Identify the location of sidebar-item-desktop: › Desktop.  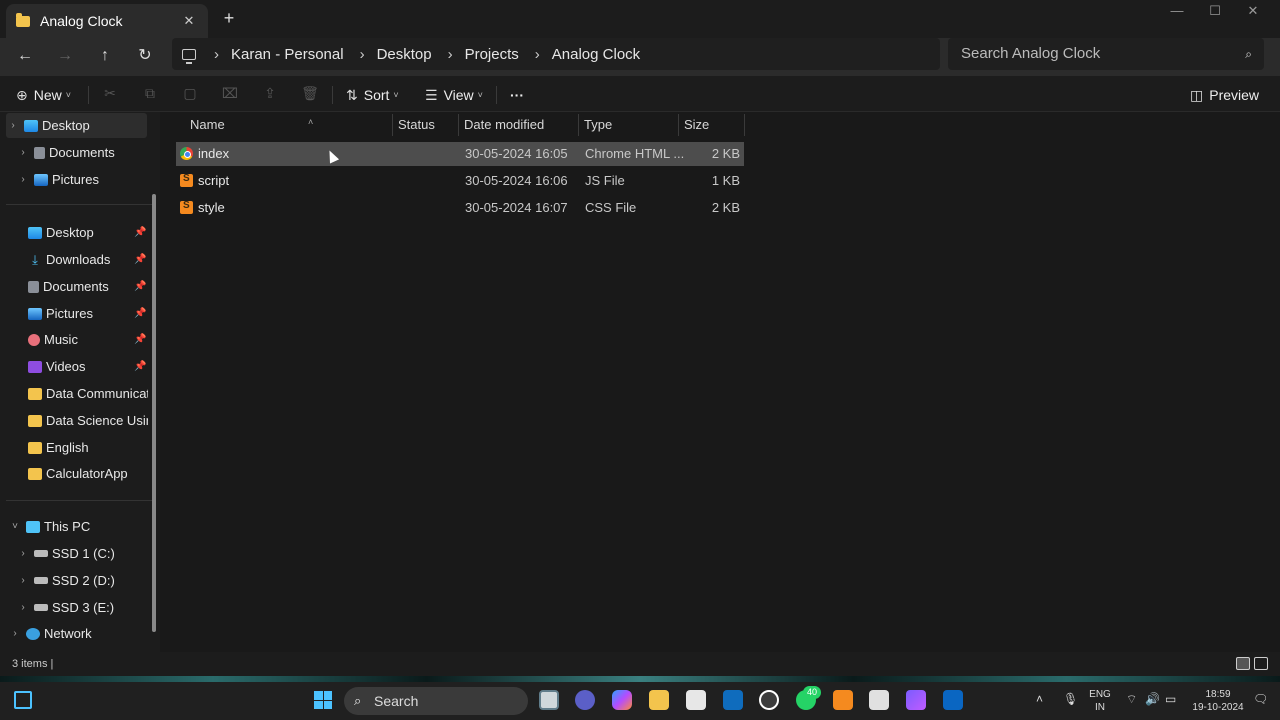
(76, 125).